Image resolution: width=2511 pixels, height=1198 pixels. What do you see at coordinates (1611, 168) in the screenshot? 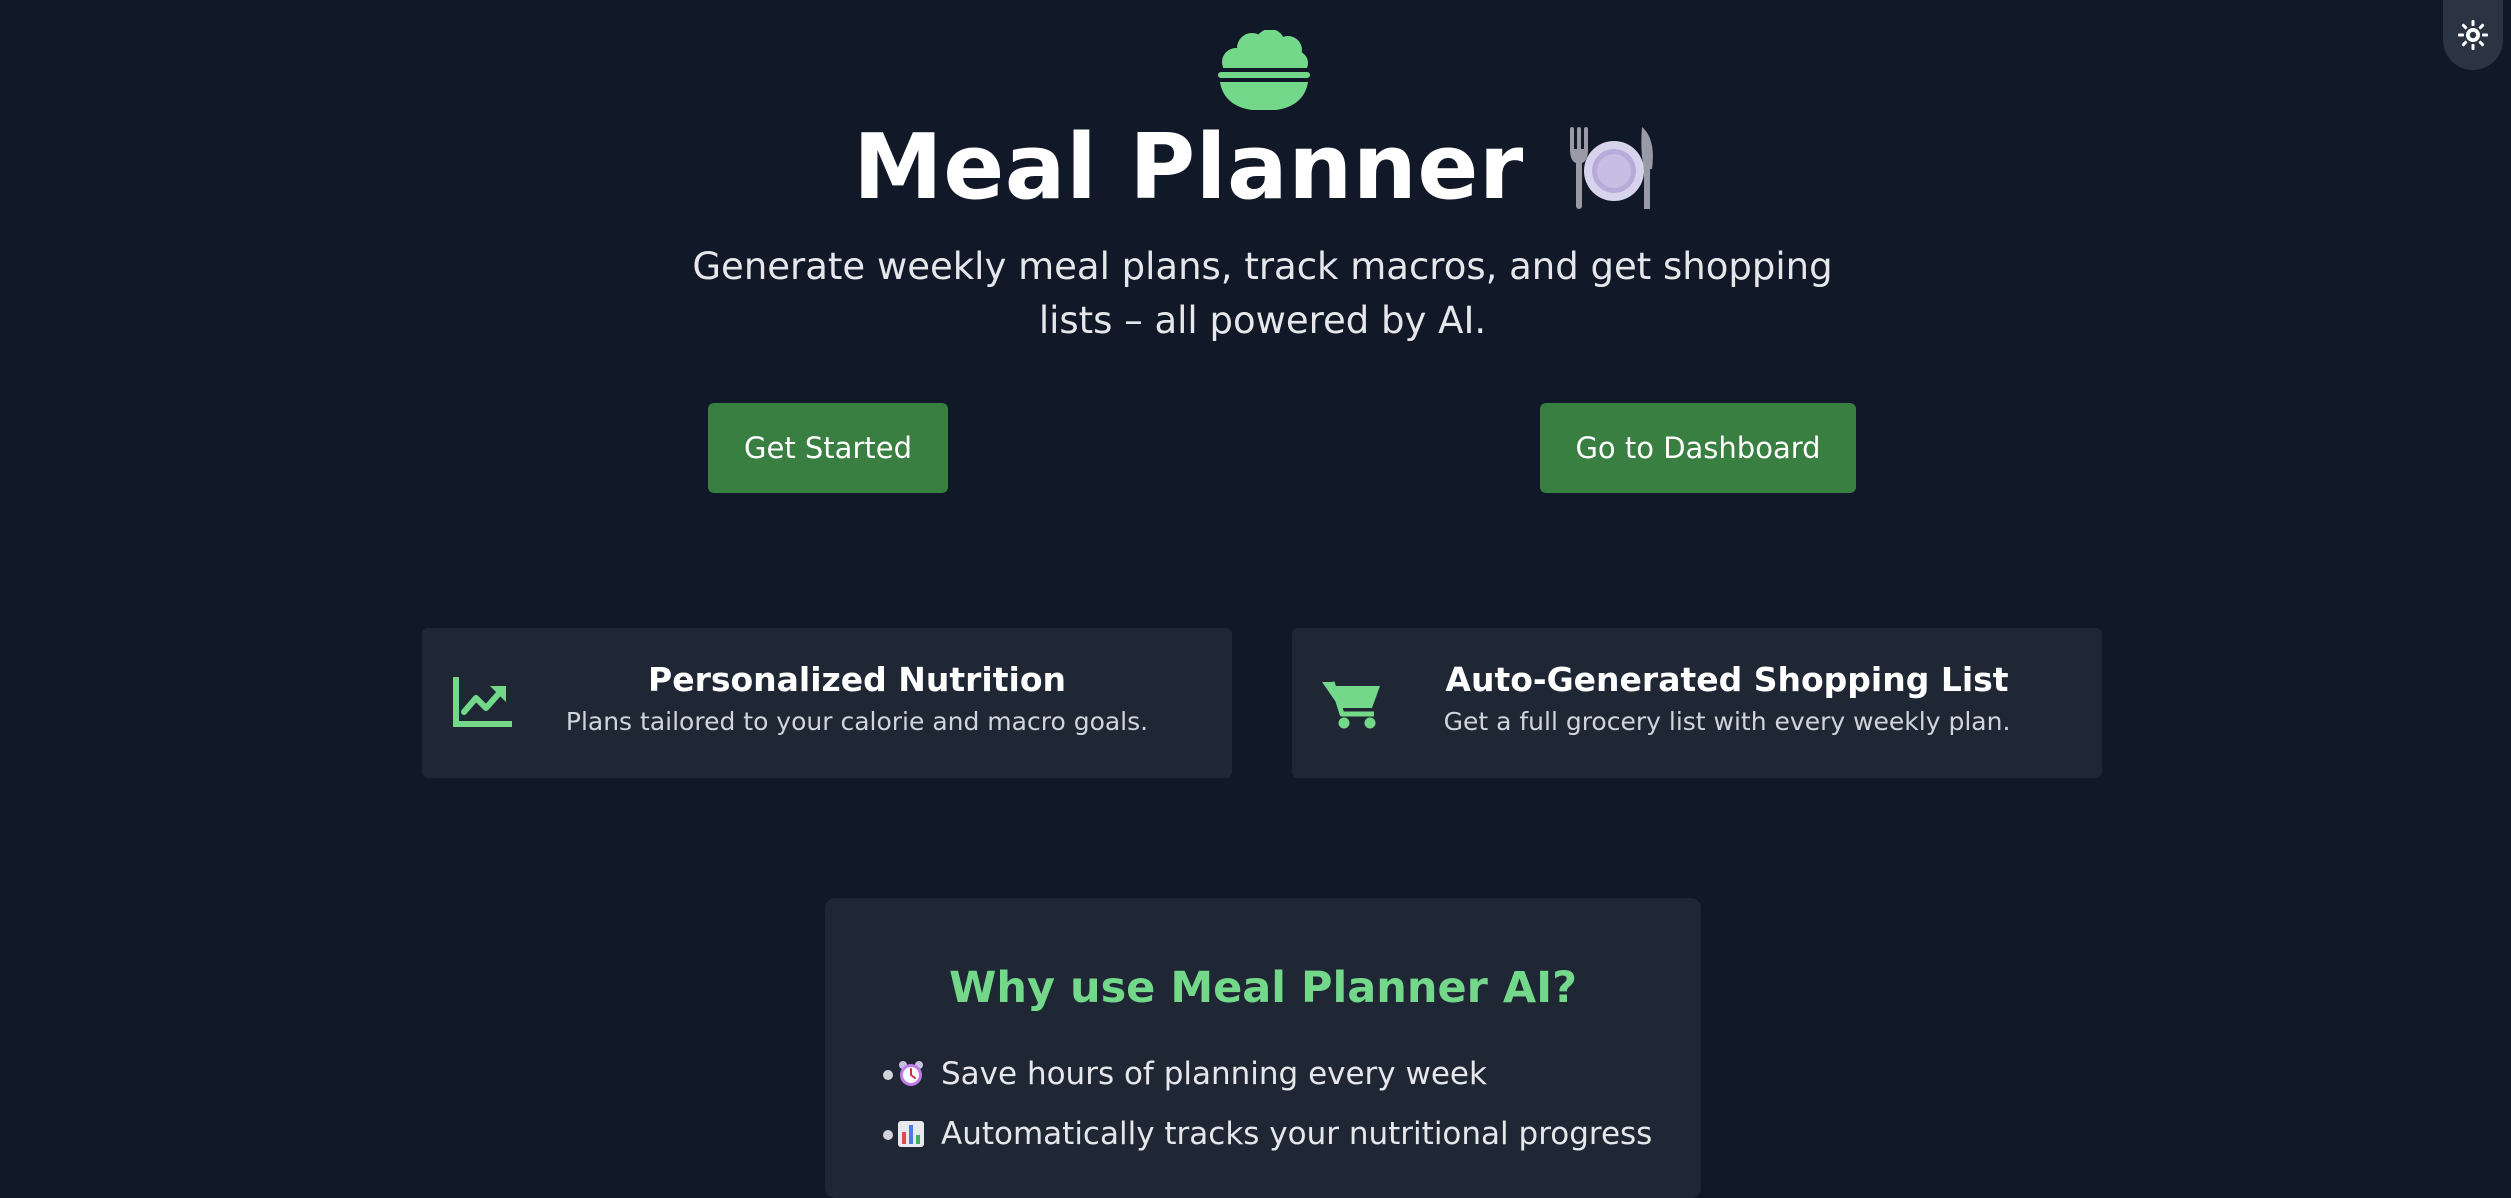
I see `plate-with-cutlery-icon` at bounding box center [1611, 168].